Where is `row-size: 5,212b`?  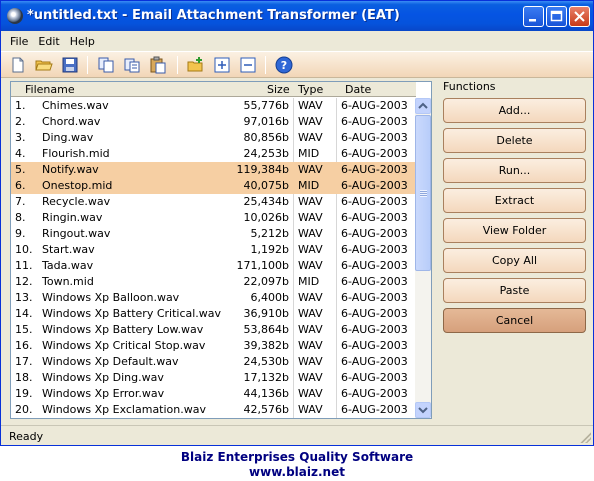
row-size: 5,212b is located at coordinates (269, 233).